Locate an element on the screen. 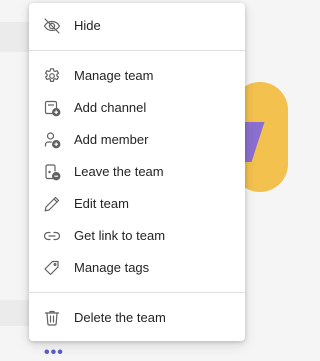 This screenshot has width=320, height=361. menu-item-label: Hide is located at coordinates (87, 25).